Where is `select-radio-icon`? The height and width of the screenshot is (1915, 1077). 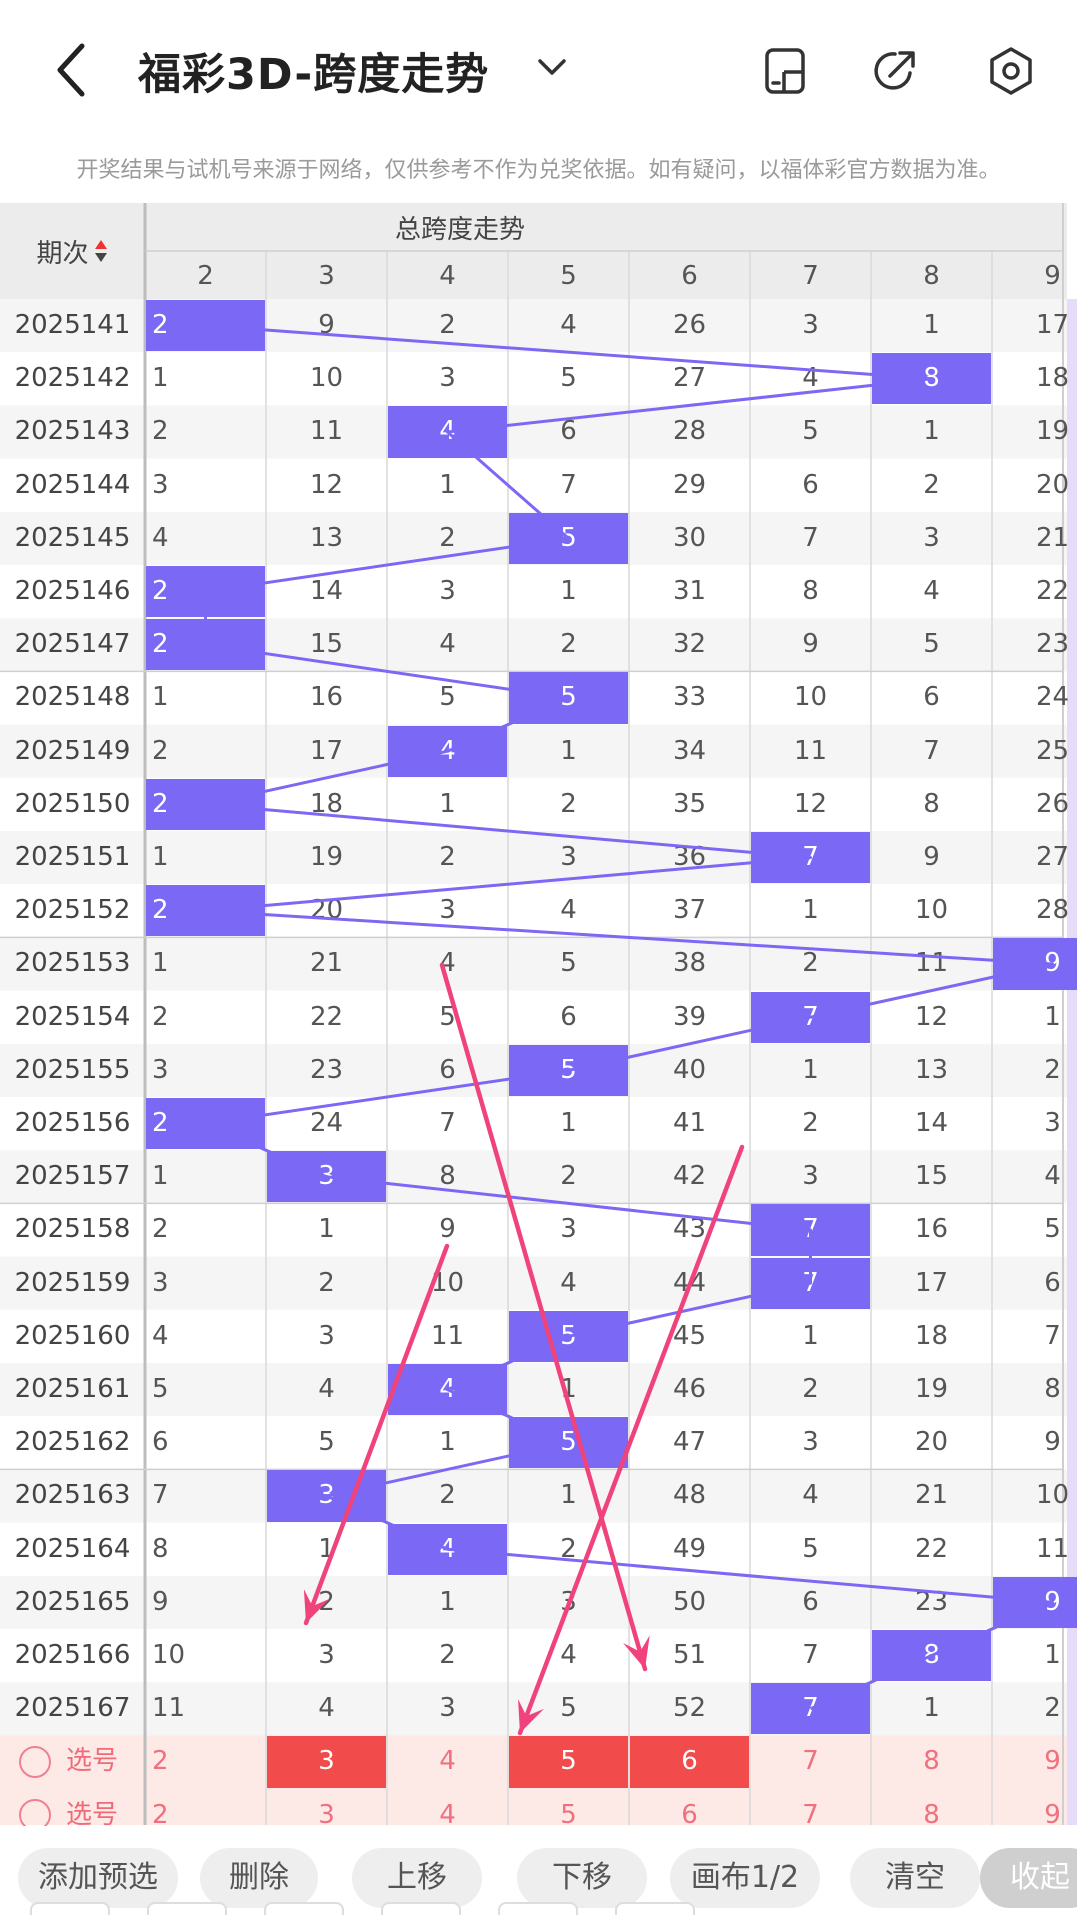
select-radio-icon is located at coordinates (35, 1761).